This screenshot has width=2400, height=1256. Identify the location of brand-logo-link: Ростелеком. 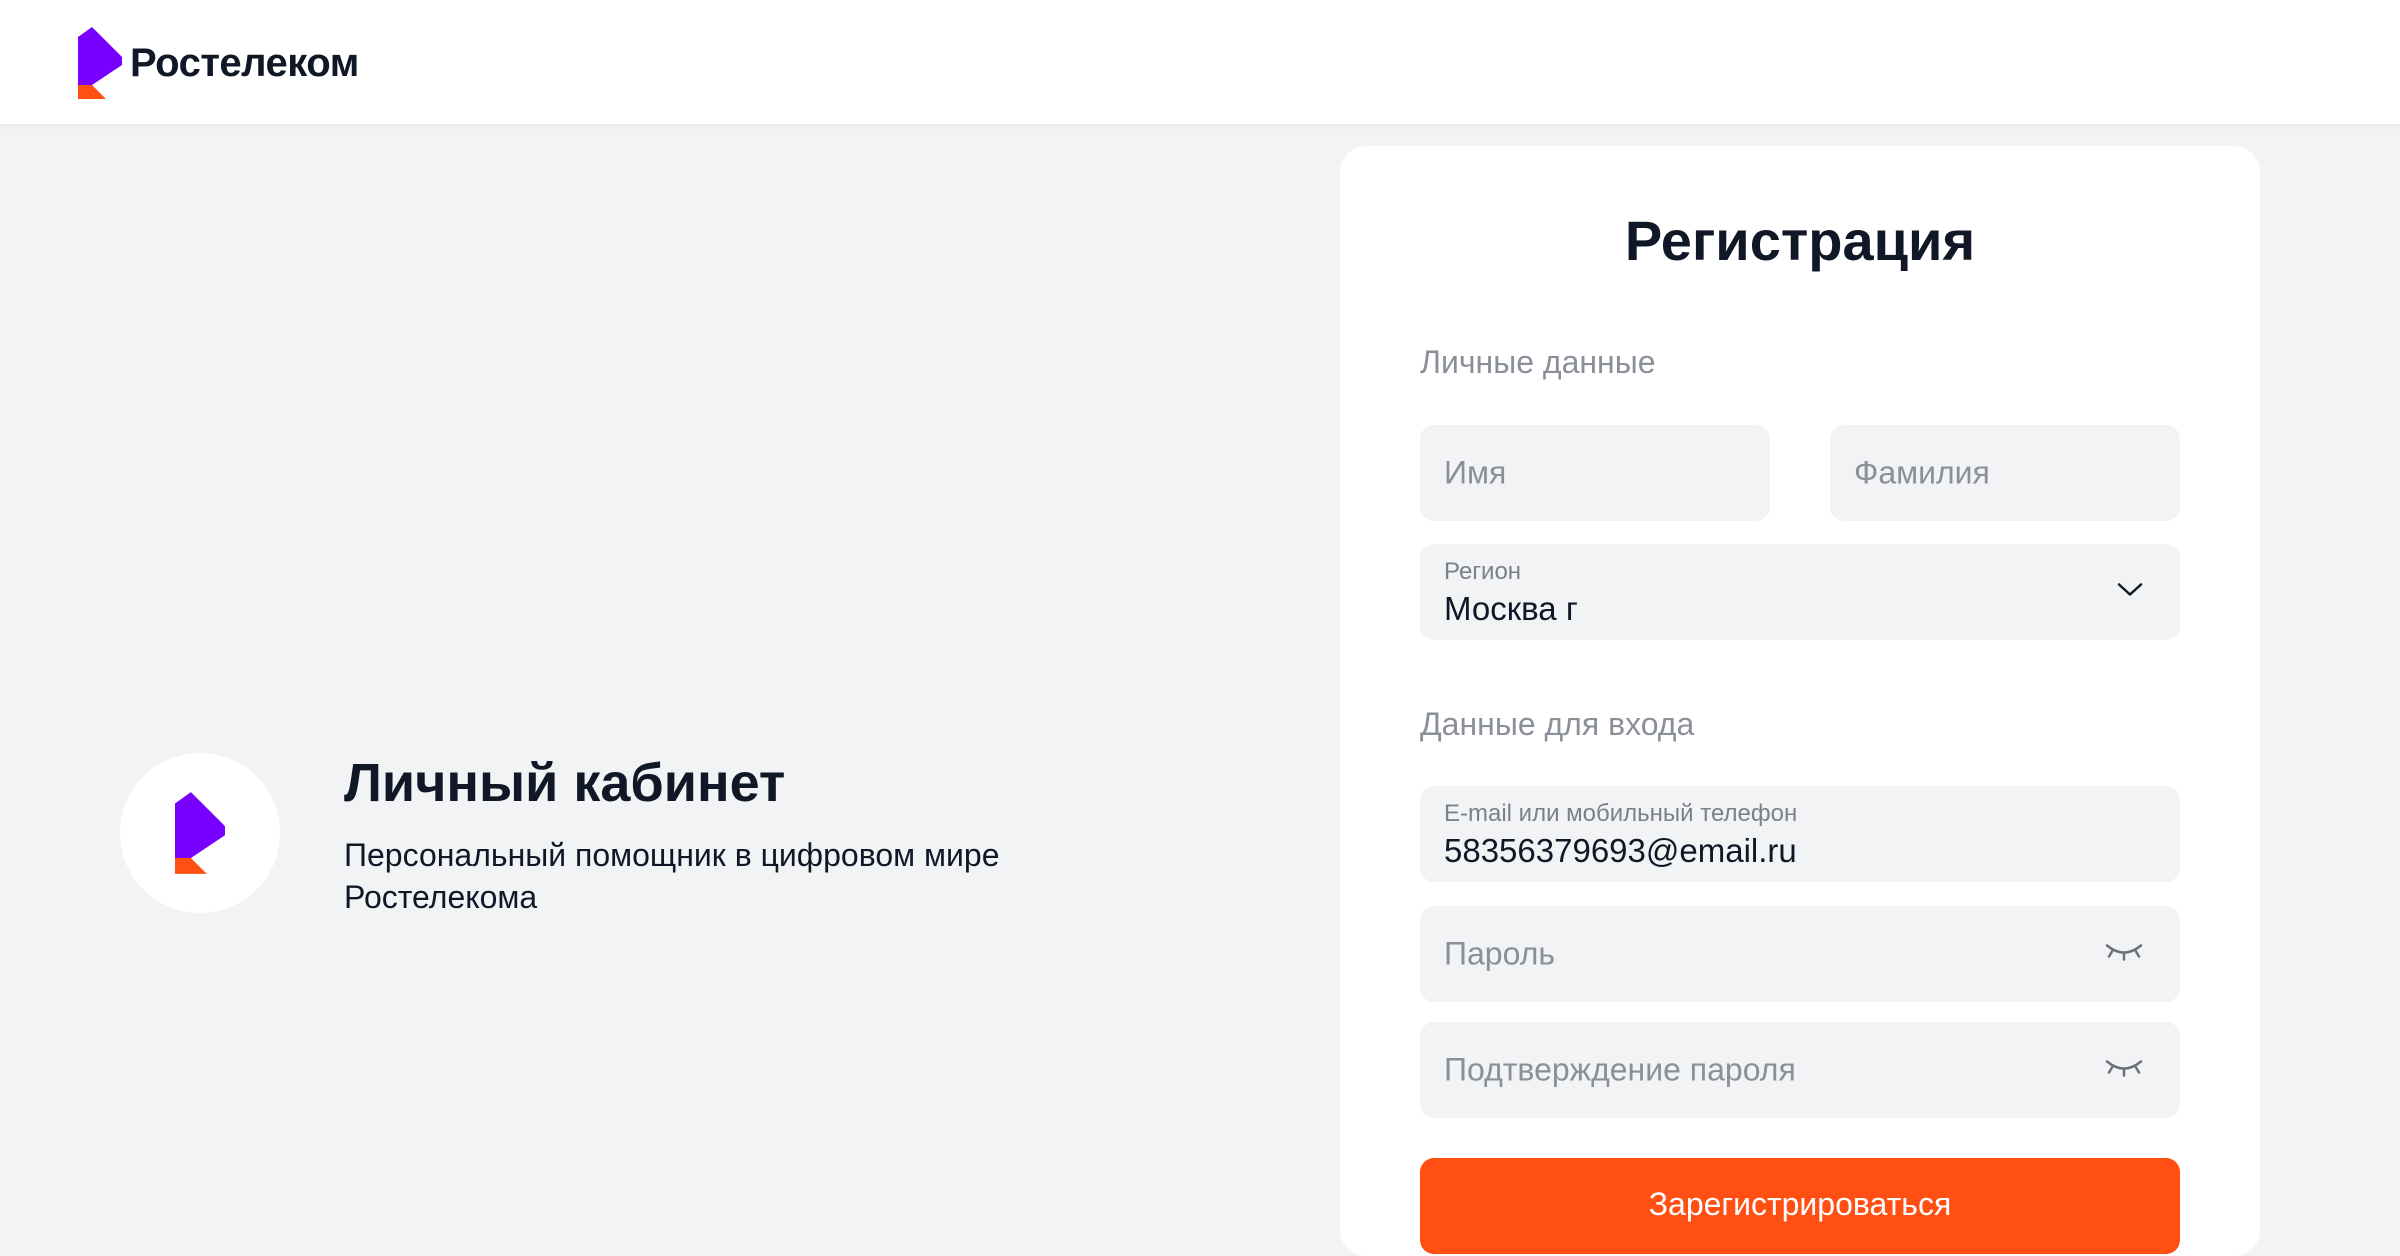
(218, 63).